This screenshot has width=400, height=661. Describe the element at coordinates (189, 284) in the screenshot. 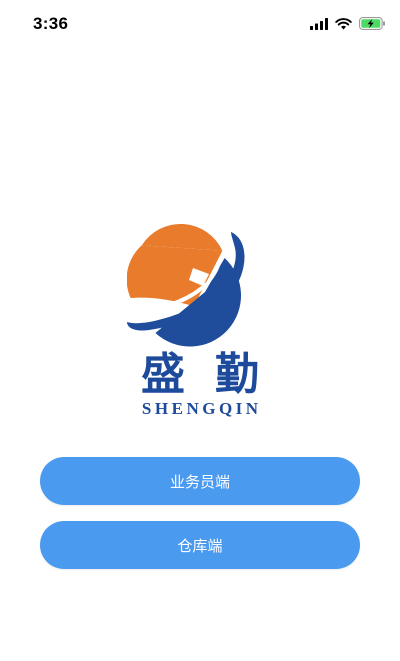

I see `brand-logo-icon` at that location.